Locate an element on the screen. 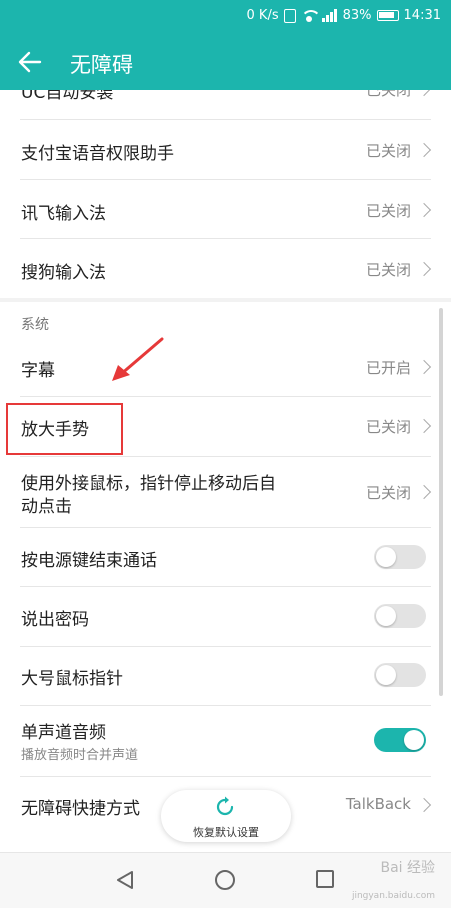 The width and height of the screenshot is (451, 908). list-item-sogou: 搜狗输入法 已关闭 is located at coordinates (225, 268).